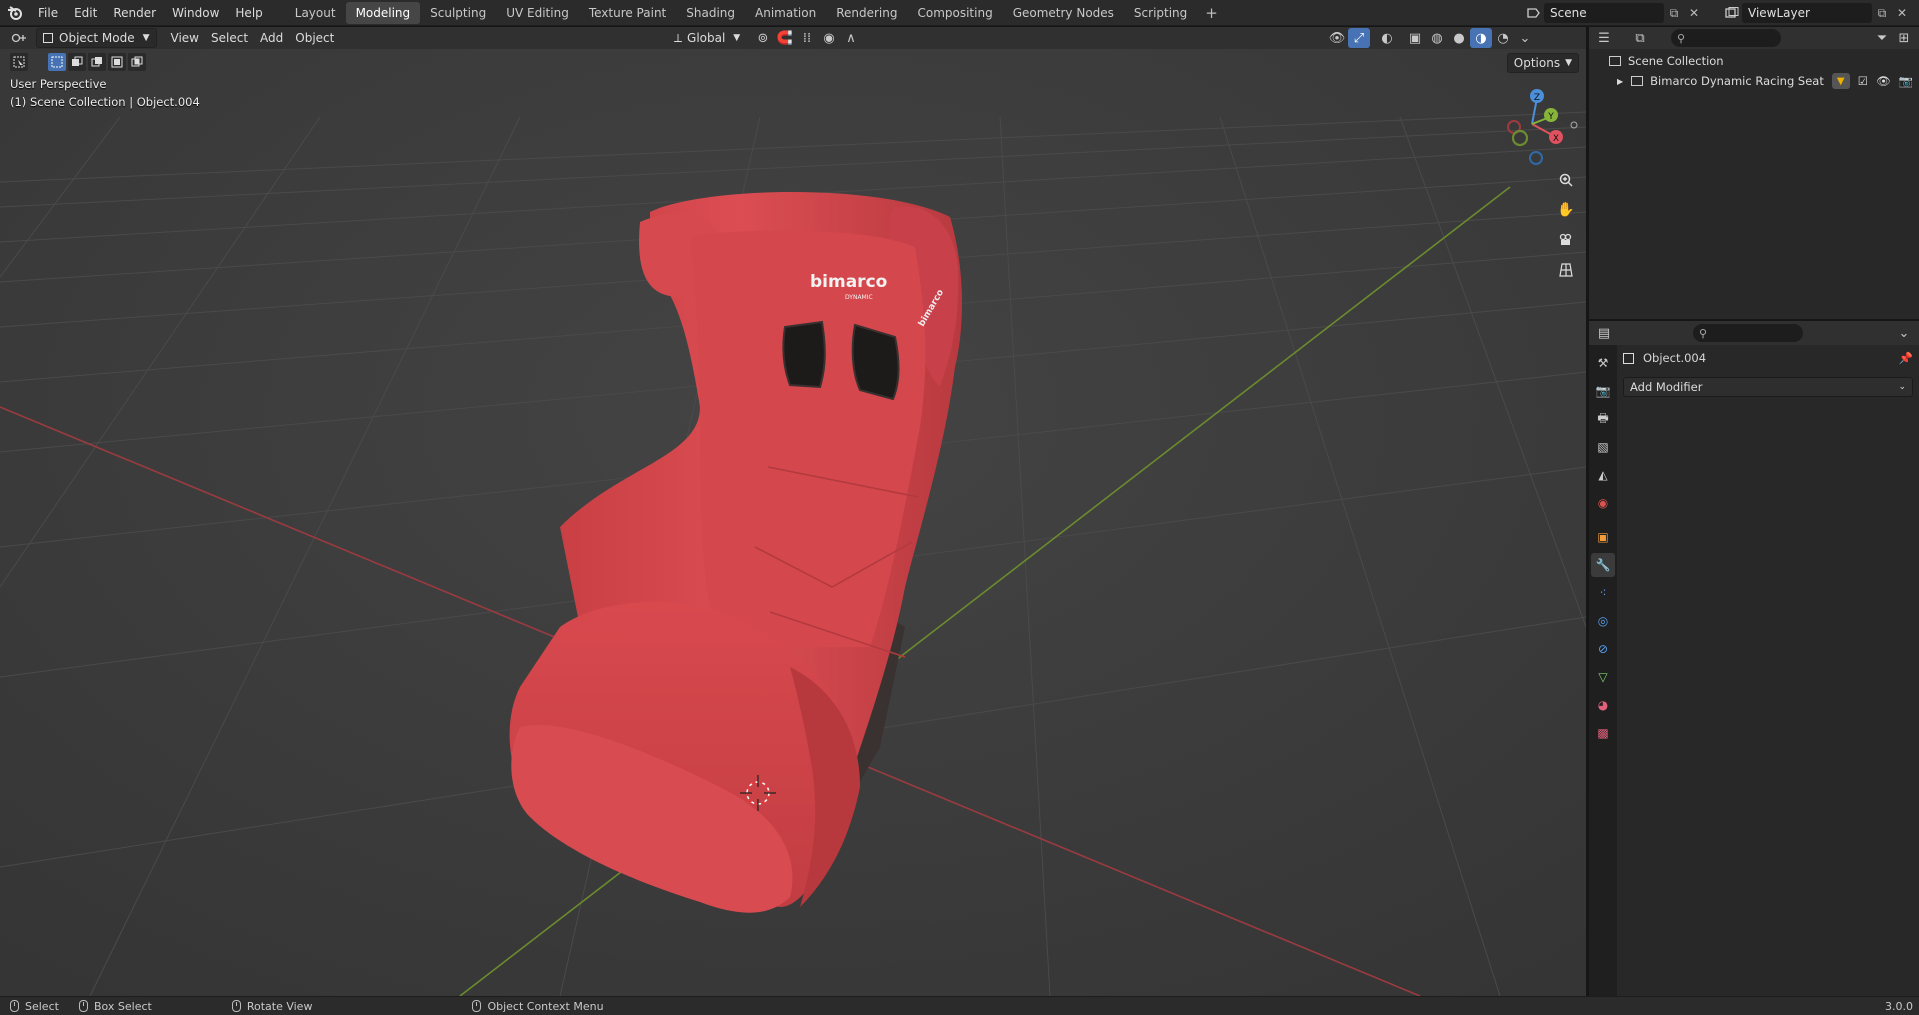 Image resolution: width=1919 pixels, height=1015 pixels. I want to click on tab-rendering: Rendering, so click(866, 13).